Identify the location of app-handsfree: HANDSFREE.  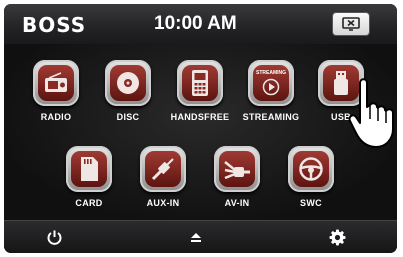
(200, 91).